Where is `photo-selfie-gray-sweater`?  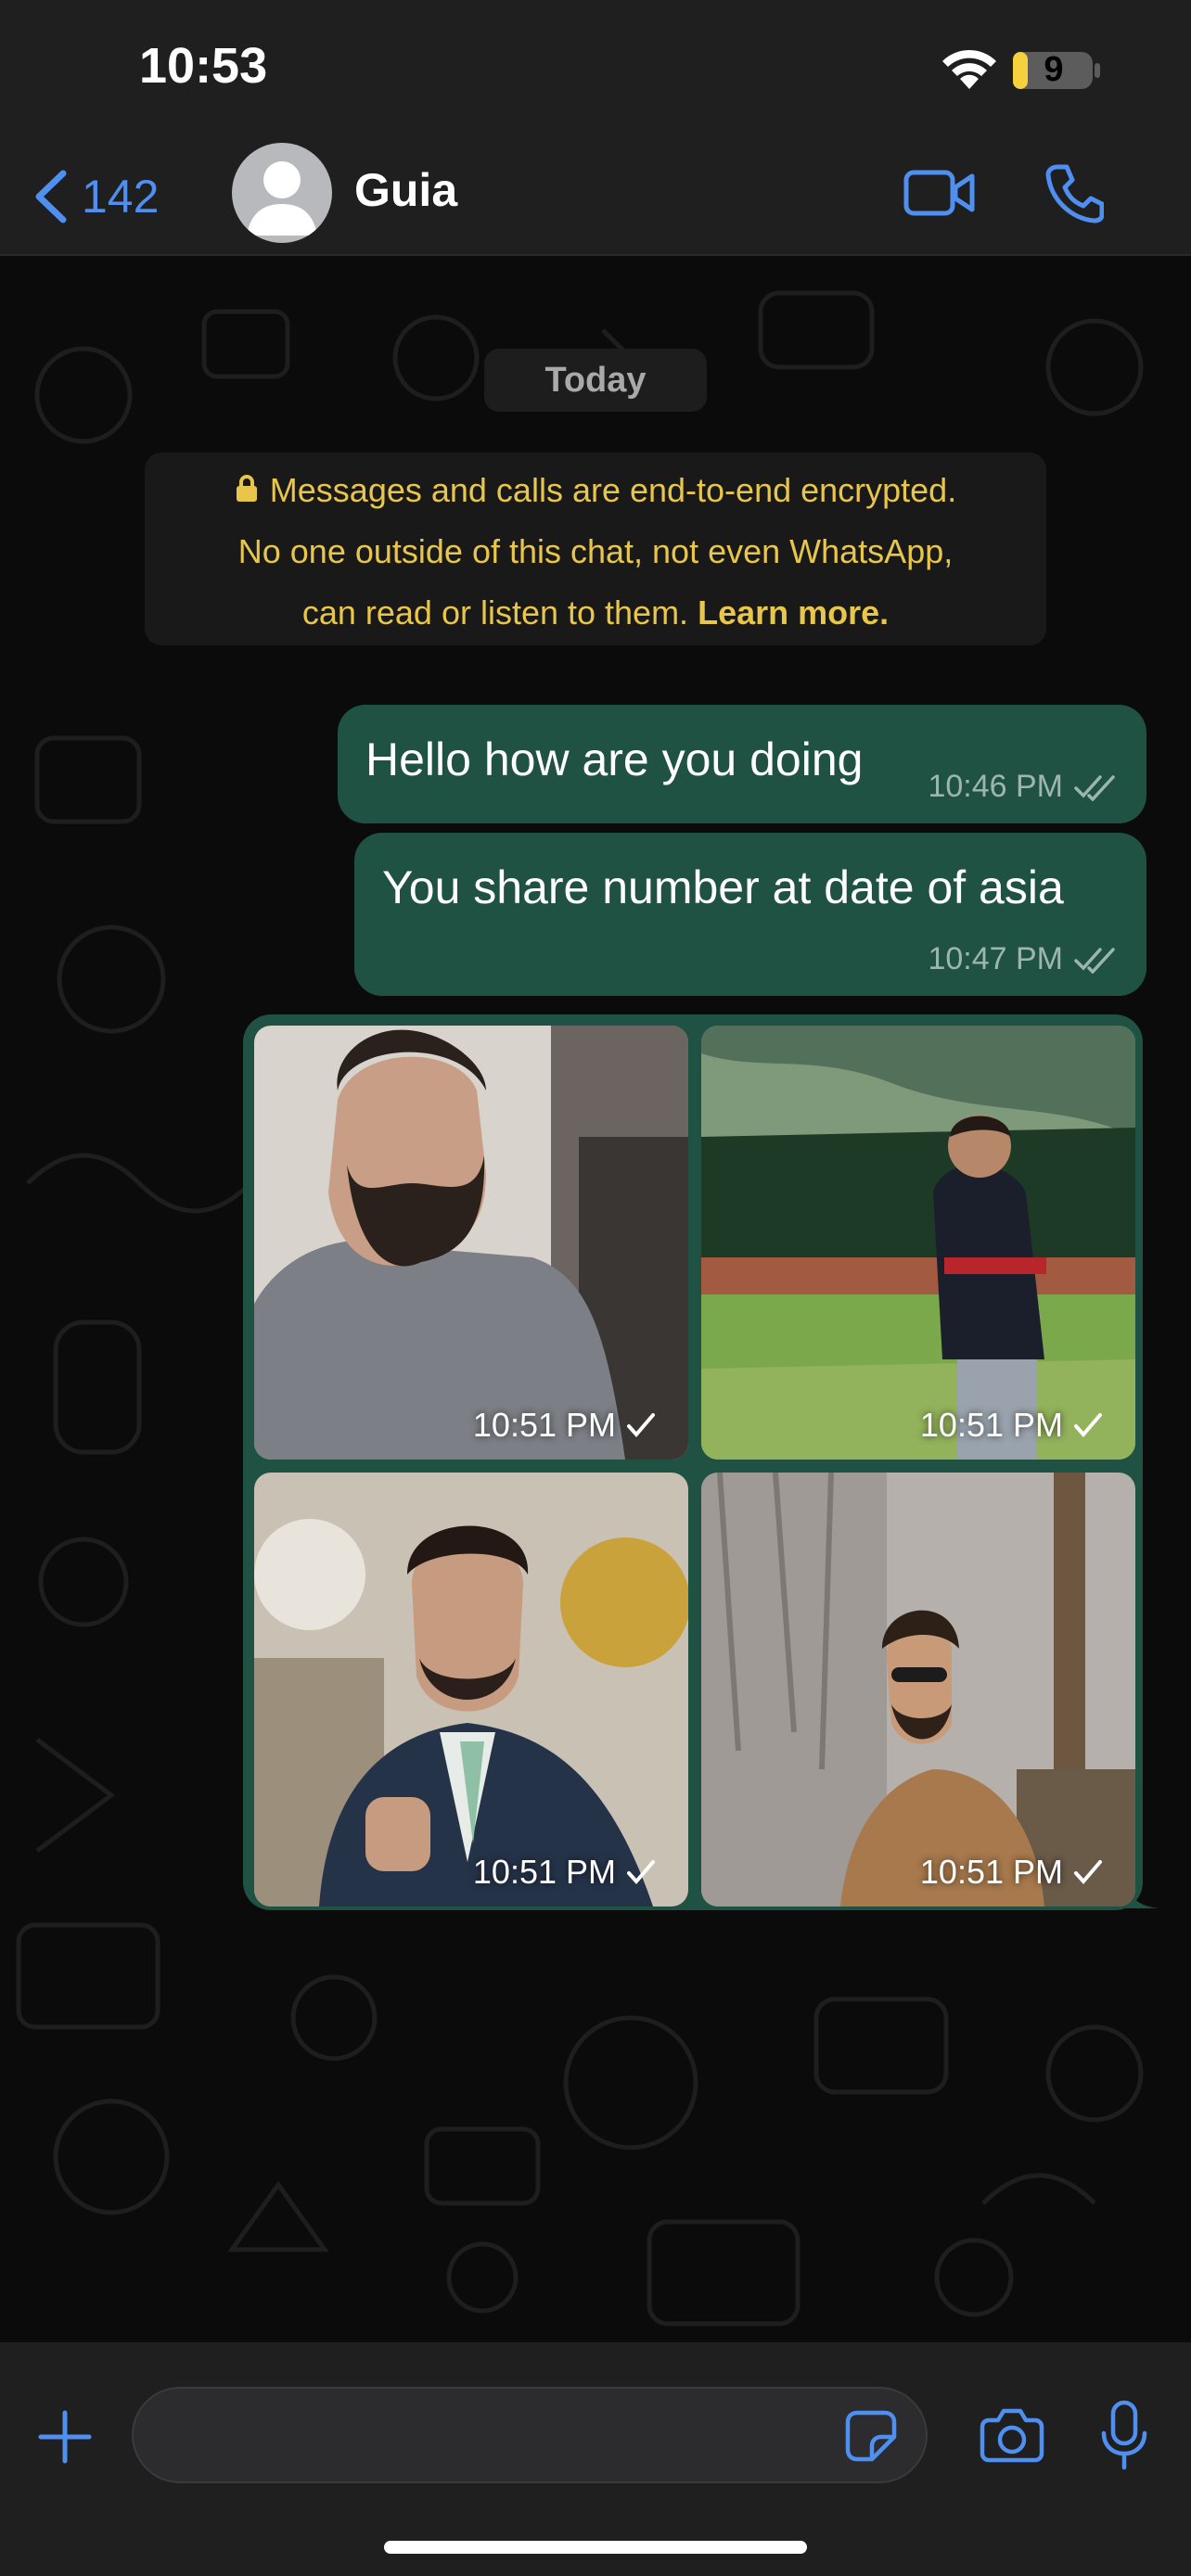
photo-selfie-gray-sweater is located at coordinates (471, 1243).